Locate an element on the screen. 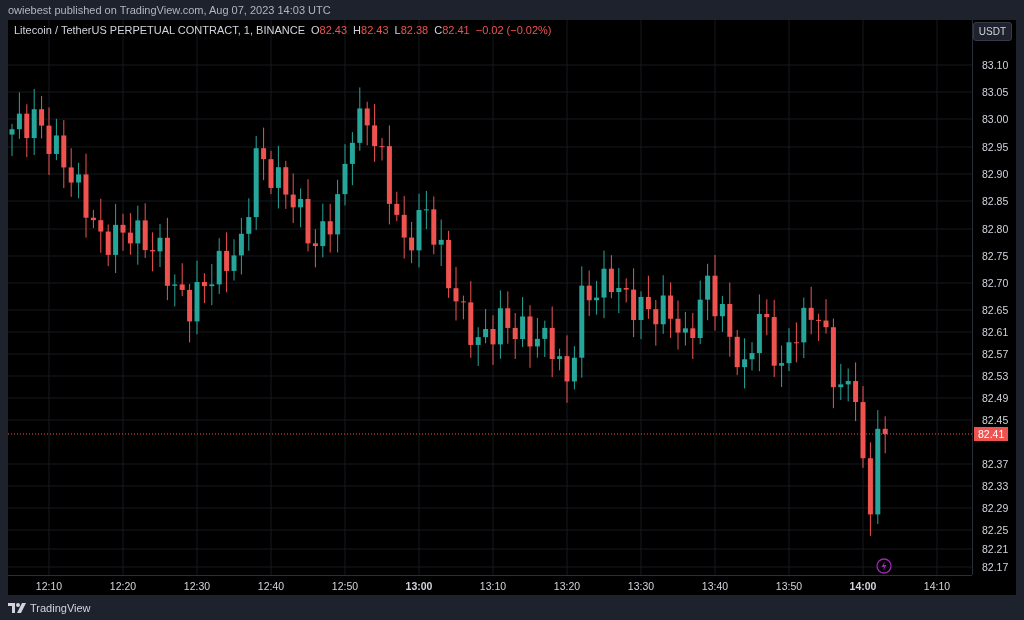 The image size is (1024, 620). time-label: 13:20 is located at coordinates (567, 586).